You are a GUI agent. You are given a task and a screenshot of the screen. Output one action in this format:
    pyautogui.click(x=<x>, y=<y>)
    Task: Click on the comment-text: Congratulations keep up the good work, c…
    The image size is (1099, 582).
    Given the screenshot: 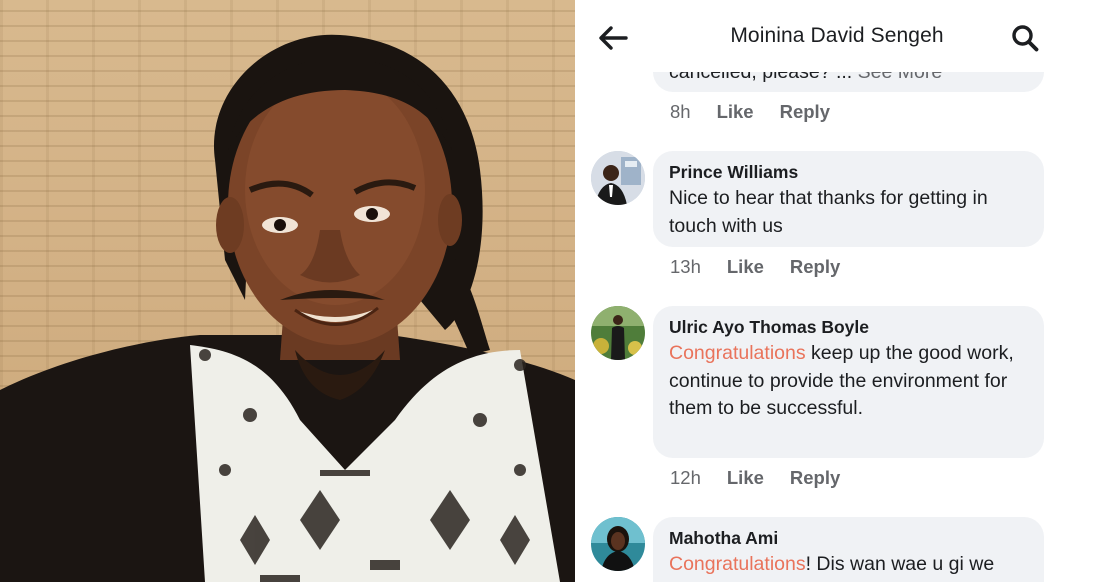 What is the action you would take?
    pyautogui.click(x=848, y=381)
    